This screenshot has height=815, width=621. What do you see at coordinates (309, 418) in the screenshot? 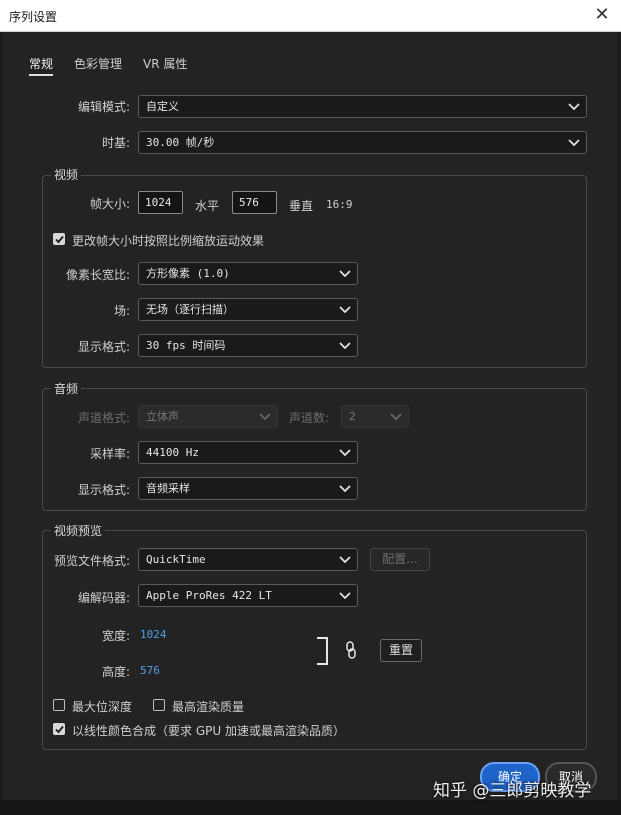
I see `channel-count-label: 声道数:` at bounding box center [309, 418].